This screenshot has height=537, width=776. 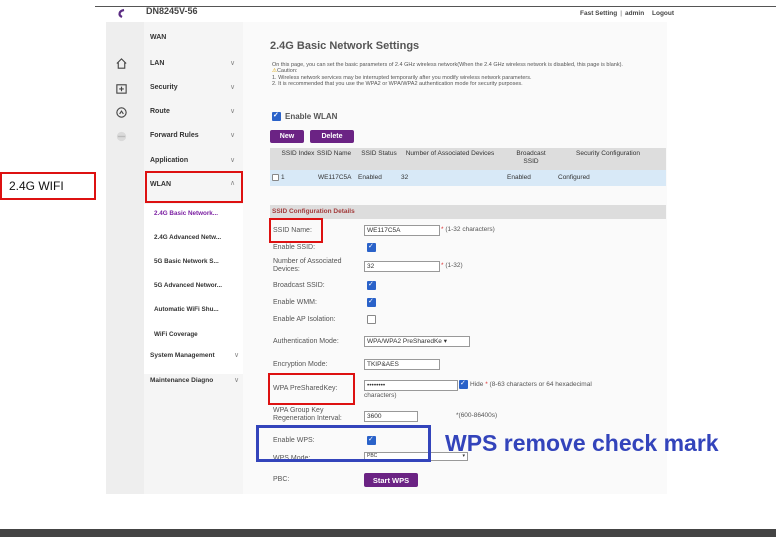 What do you see at coordinates (304, 319) in the screenshot?
I see `ap-isolation-label: Enable AP Isolation:` at bounding box center [304, 319].